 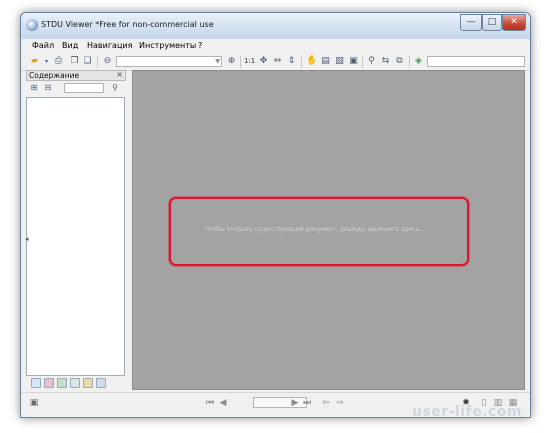 I want to click on export-icon: ❏, so click(x=87, y=61).